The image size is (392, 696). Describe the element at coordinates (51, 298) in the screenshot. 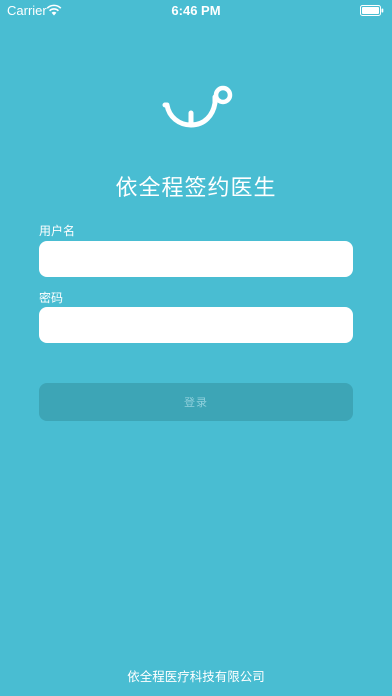

I see `password-label: 密码` at that location.